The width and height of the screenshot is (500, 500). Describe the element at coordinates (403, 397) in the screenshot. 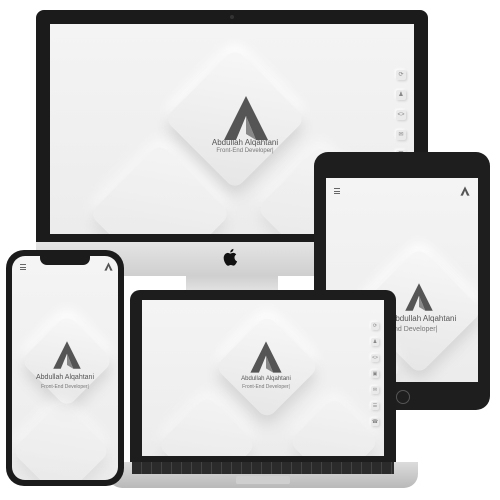

I see `tablet-home-button` at that location.